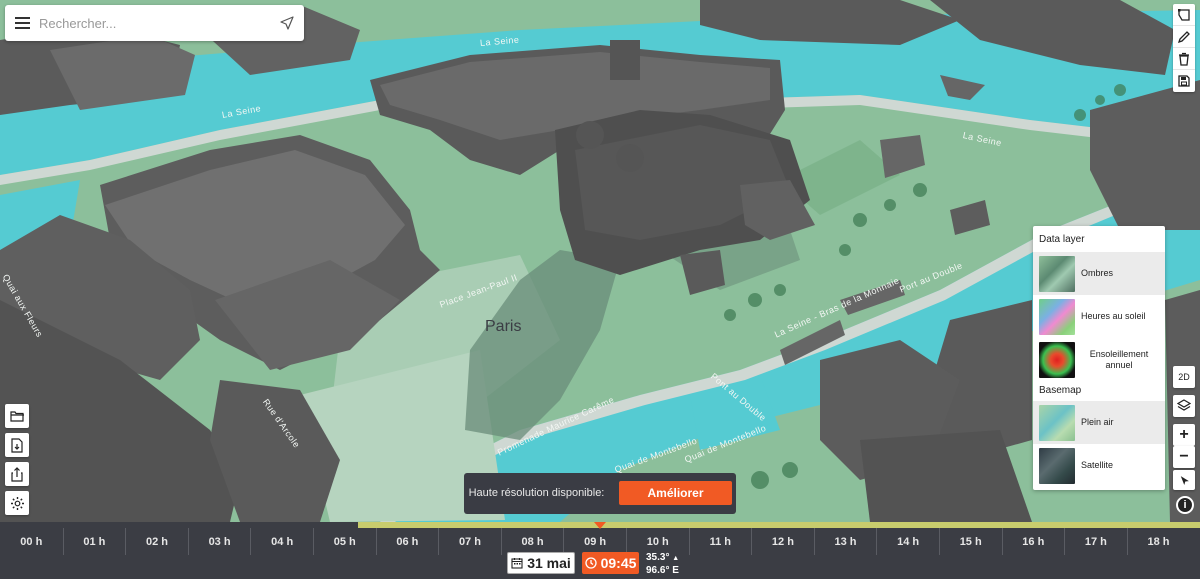  I want to click on settings-button, so click(17, 503).